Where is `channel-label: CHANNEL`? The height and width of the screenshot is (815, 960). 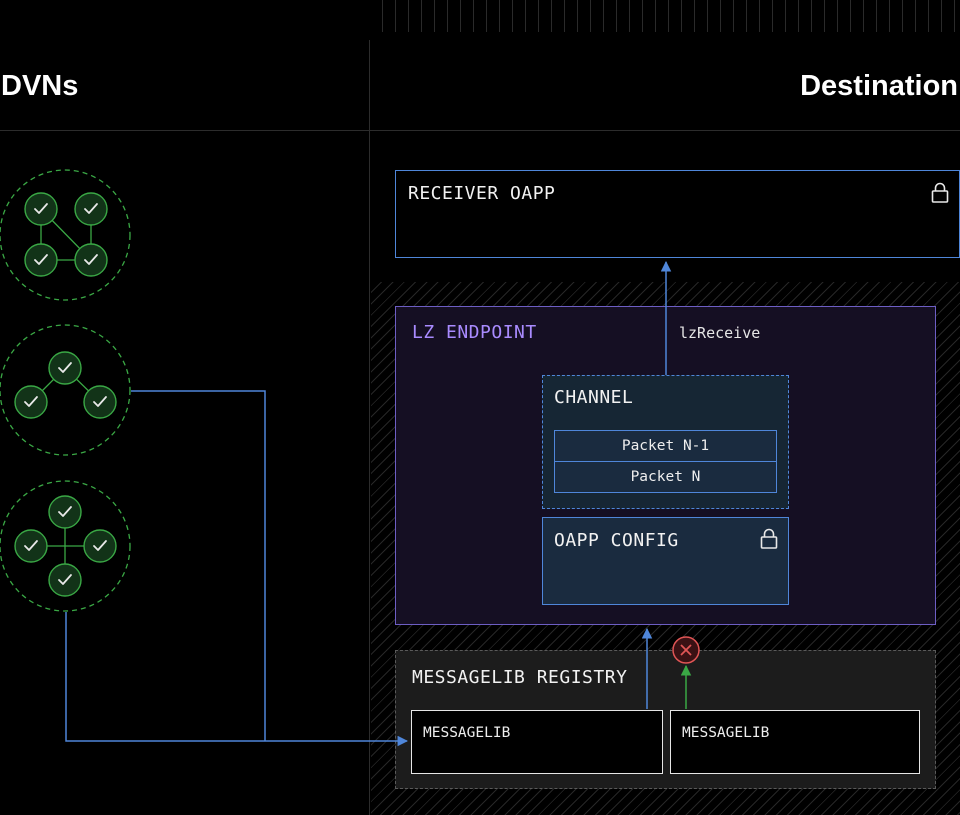 channel-label: CHANNEL is located at coordinates (594, 397).